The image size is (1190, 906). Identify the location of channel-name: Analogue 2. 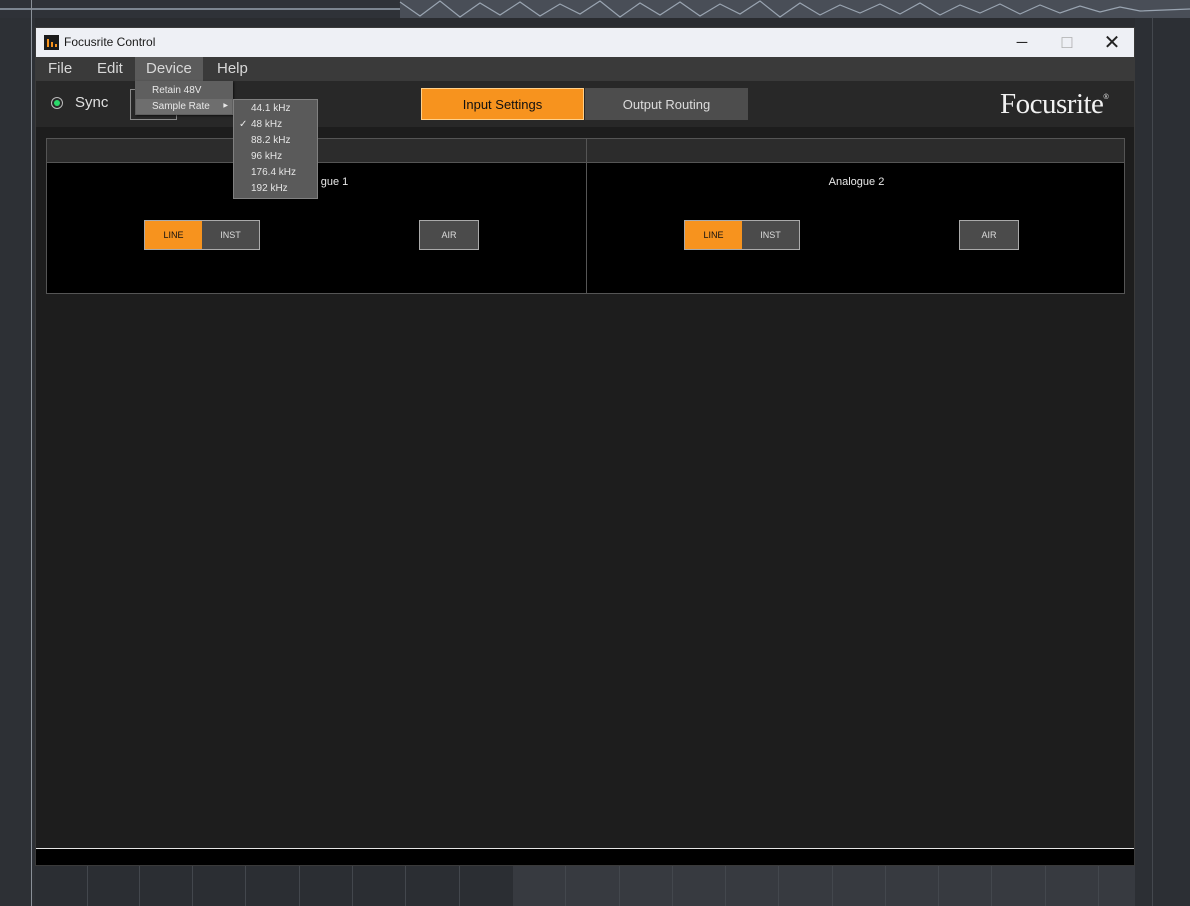
(856, 182).